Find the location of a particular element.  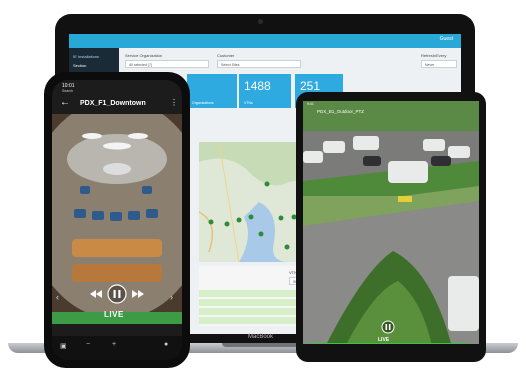

kpi-organizations: Organizations is located at coordinates (212, 91).